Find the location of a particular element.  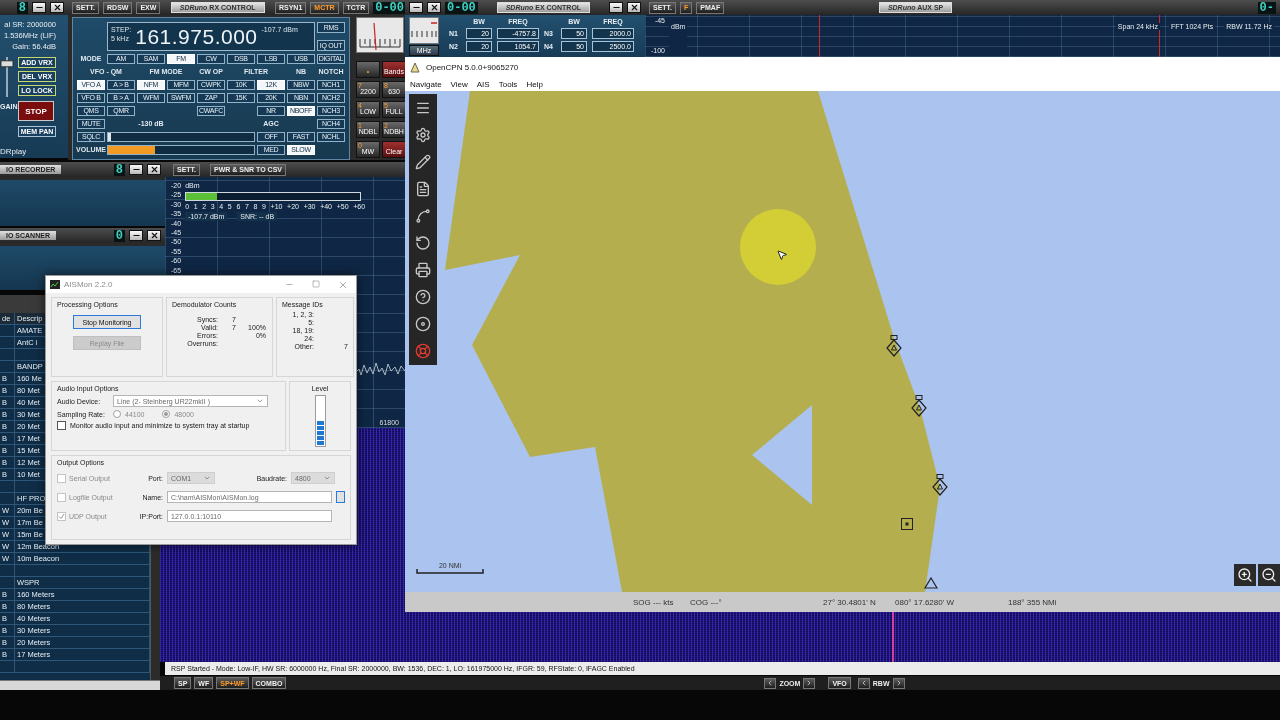

zoom-out-button is located at coordinates (1269, 575).